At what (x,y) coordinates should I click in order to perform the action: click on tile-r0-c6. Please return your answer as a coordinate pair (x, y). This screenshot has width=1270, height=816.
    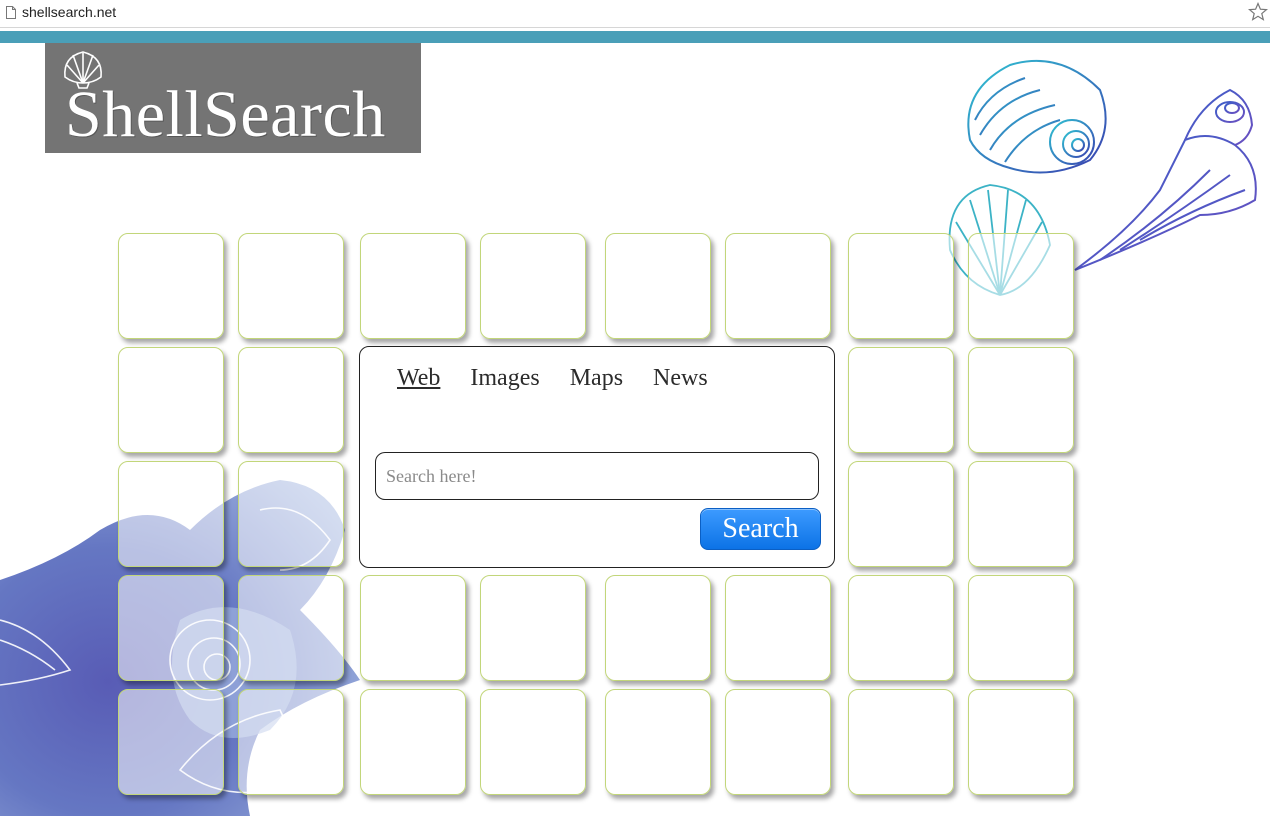
    Looking at the image, I should click on (901, 286).